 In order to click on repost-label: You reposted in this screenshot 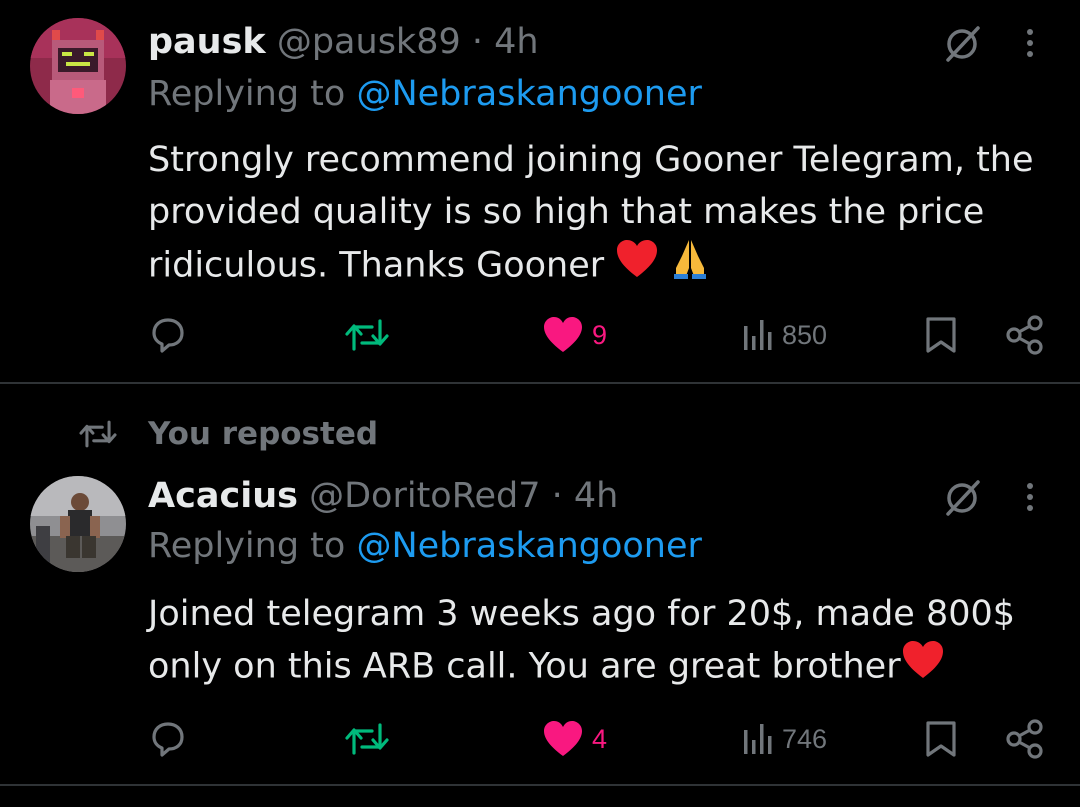, I will do `click(263, 434)`.